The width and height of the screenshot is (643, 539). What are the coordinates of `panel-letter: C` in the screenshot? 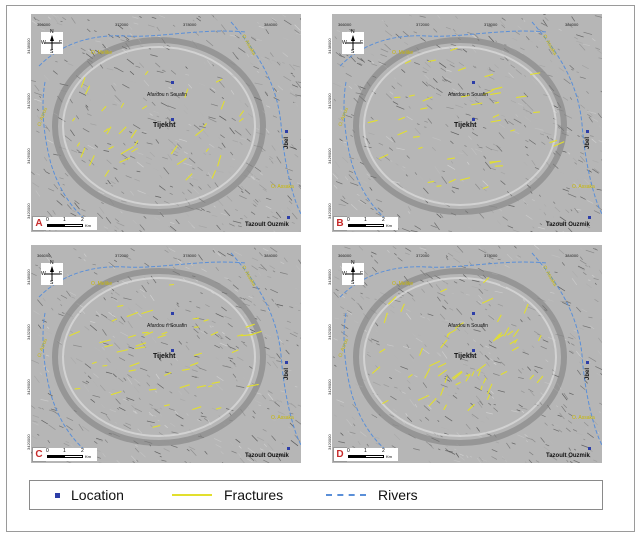 It's located at (39, 454).